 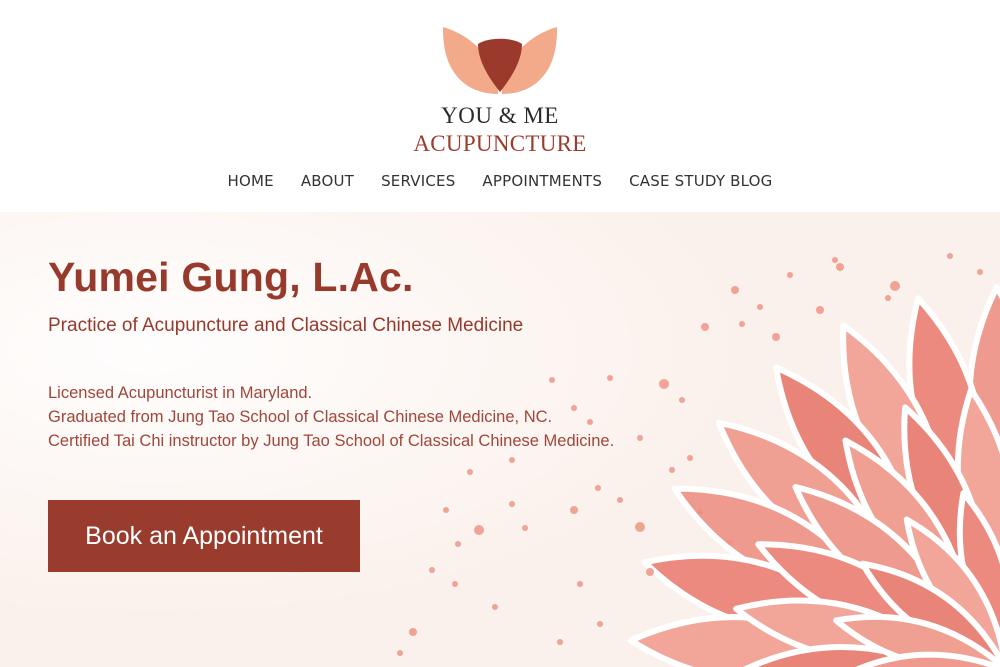 What do you see at coordinates (251, 181) in the screenshot?
I see `nav-home: HOME` at bounding box center [251, 181].